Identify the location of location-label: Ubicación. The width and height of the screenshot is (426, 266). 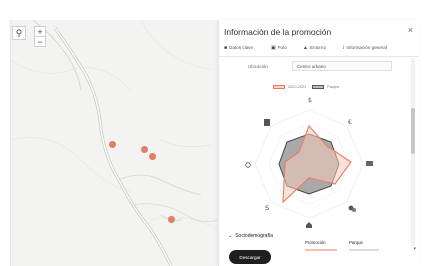
(258, 66).